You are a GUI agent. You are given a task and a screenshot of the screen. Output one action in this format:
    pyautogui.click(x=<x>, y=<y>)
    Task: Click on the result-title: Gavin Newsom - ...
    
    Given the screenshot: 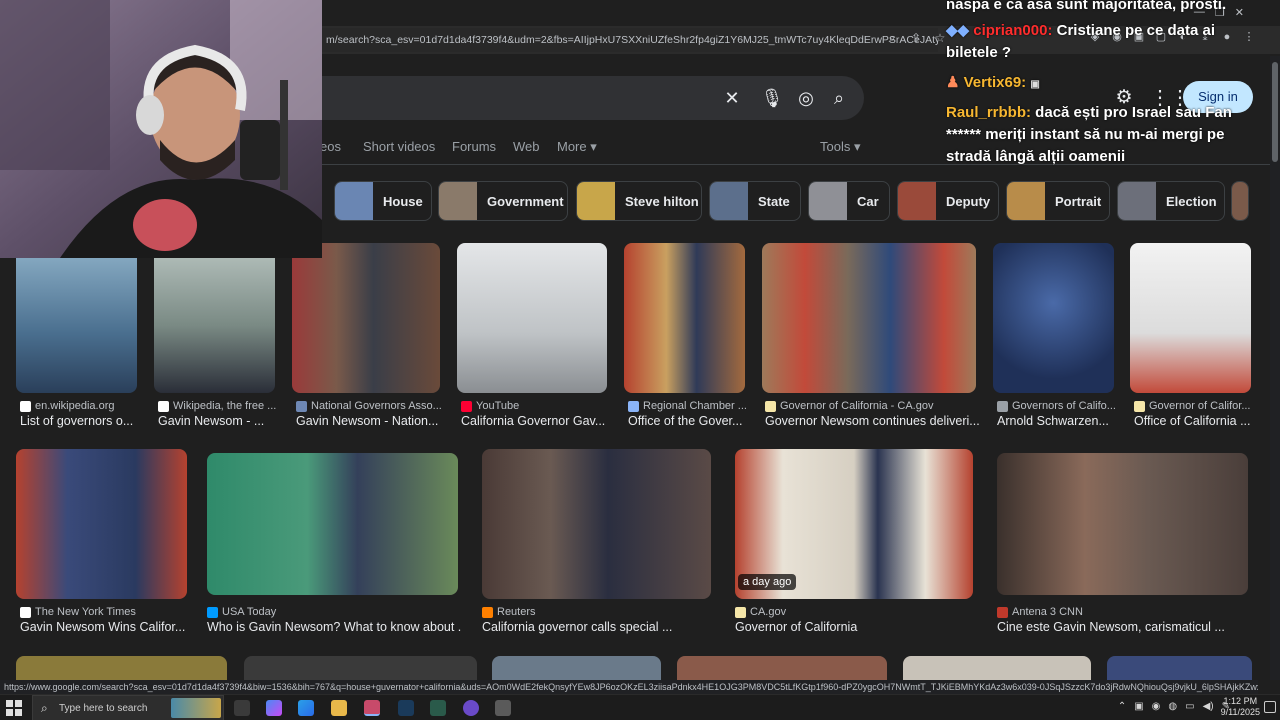 What is the action you would take?
    pyautogui.click(x=220, y=421)
    